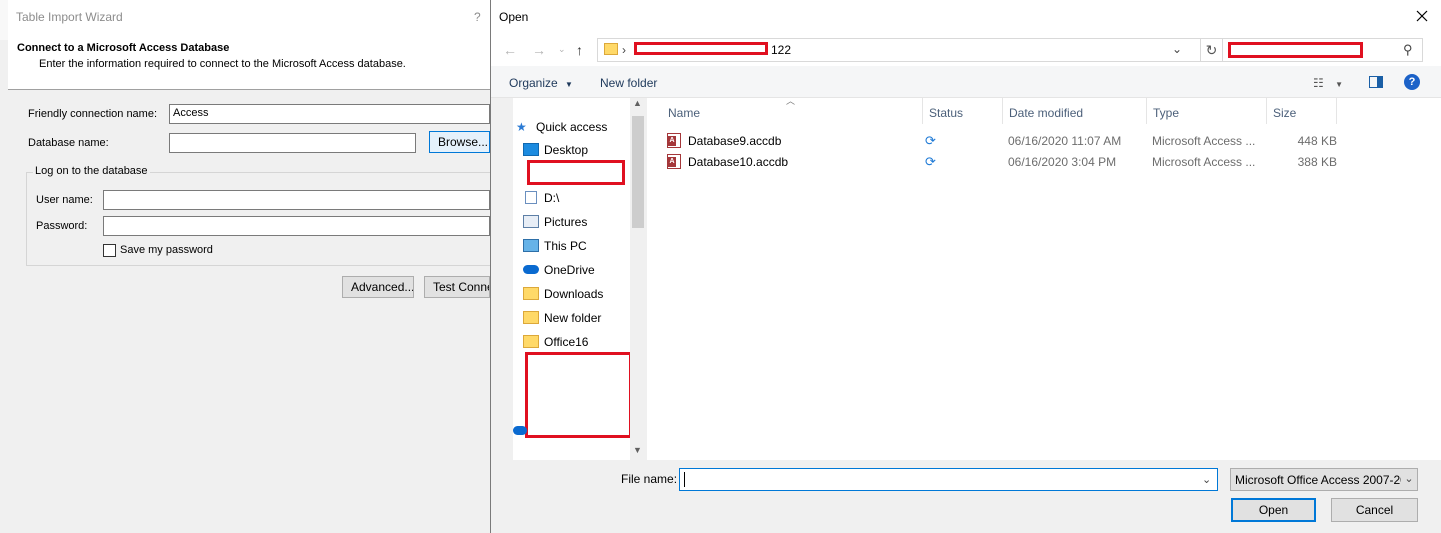 This screenshot has height=533, width=1441. Describe the element at coordinates (738, 162) in the screenshot. I see `file-name: Database10.accdb` at that location.